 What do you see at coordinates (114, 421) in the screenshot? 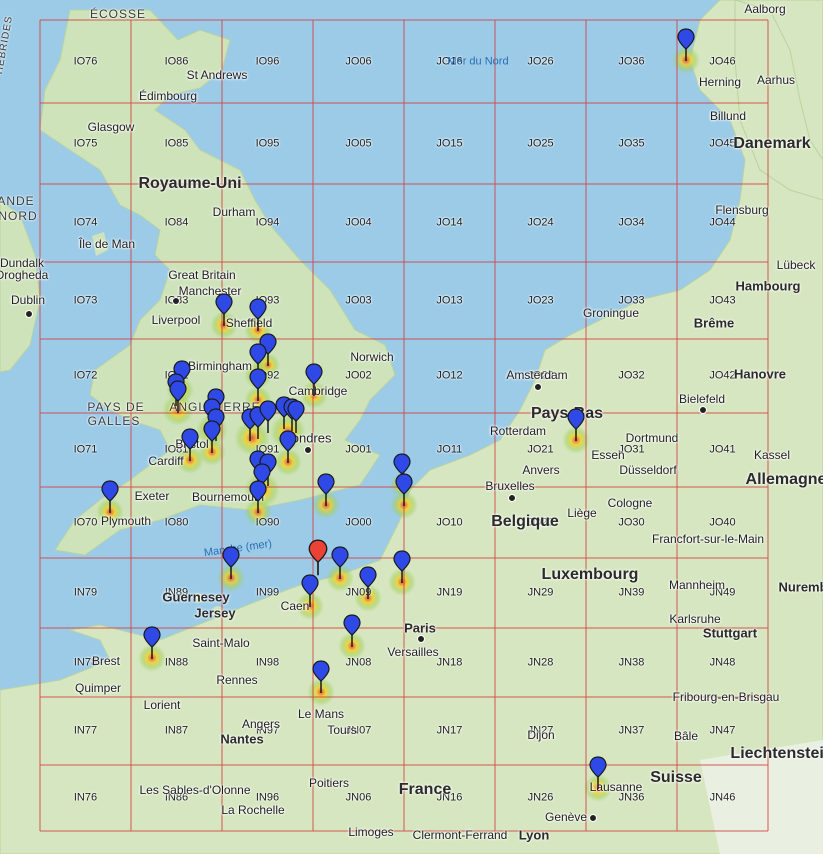
I see `place-label: GALLES` at bounding box center [114, 421].